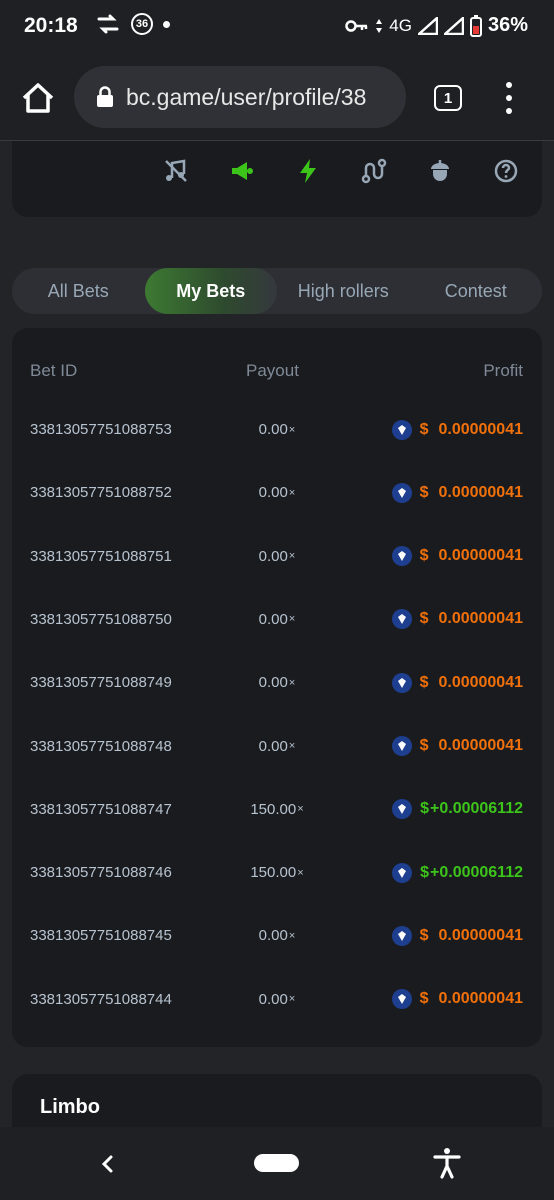 This screenshot has height=1200, width=554. I want to click on horn-icon, so click(242, 171).